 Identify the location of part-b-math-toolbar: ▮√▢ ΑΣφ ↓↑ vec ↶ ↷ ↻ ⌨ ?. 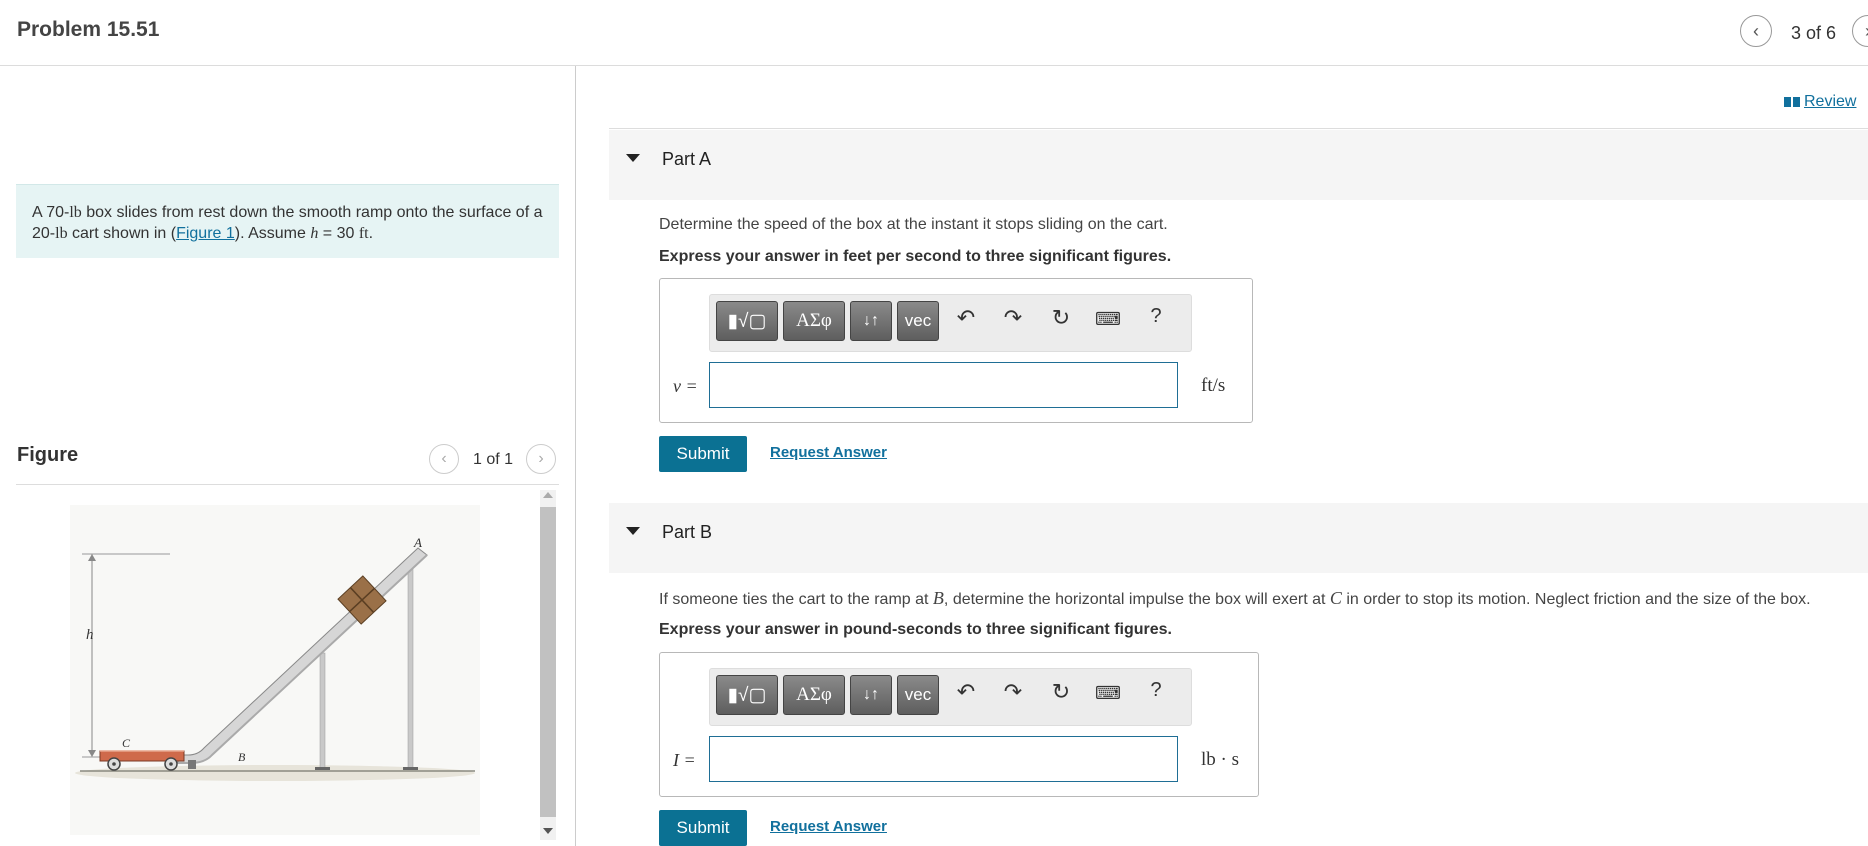
(950, 697).